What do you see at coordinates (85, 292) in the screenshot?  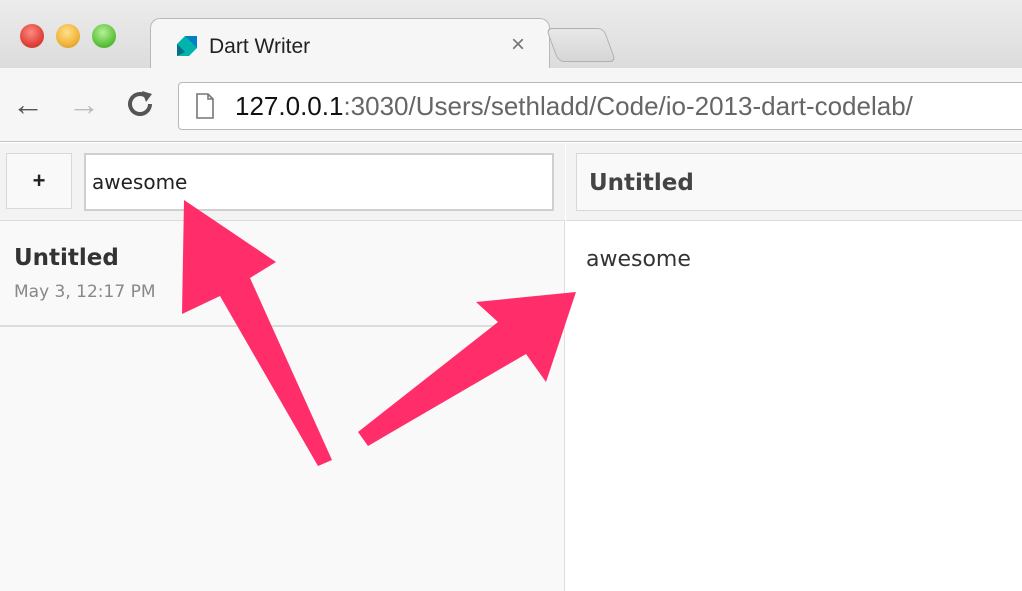 I see `document-date: May 3, 12:17 PM` at bounding box center [85, 292].